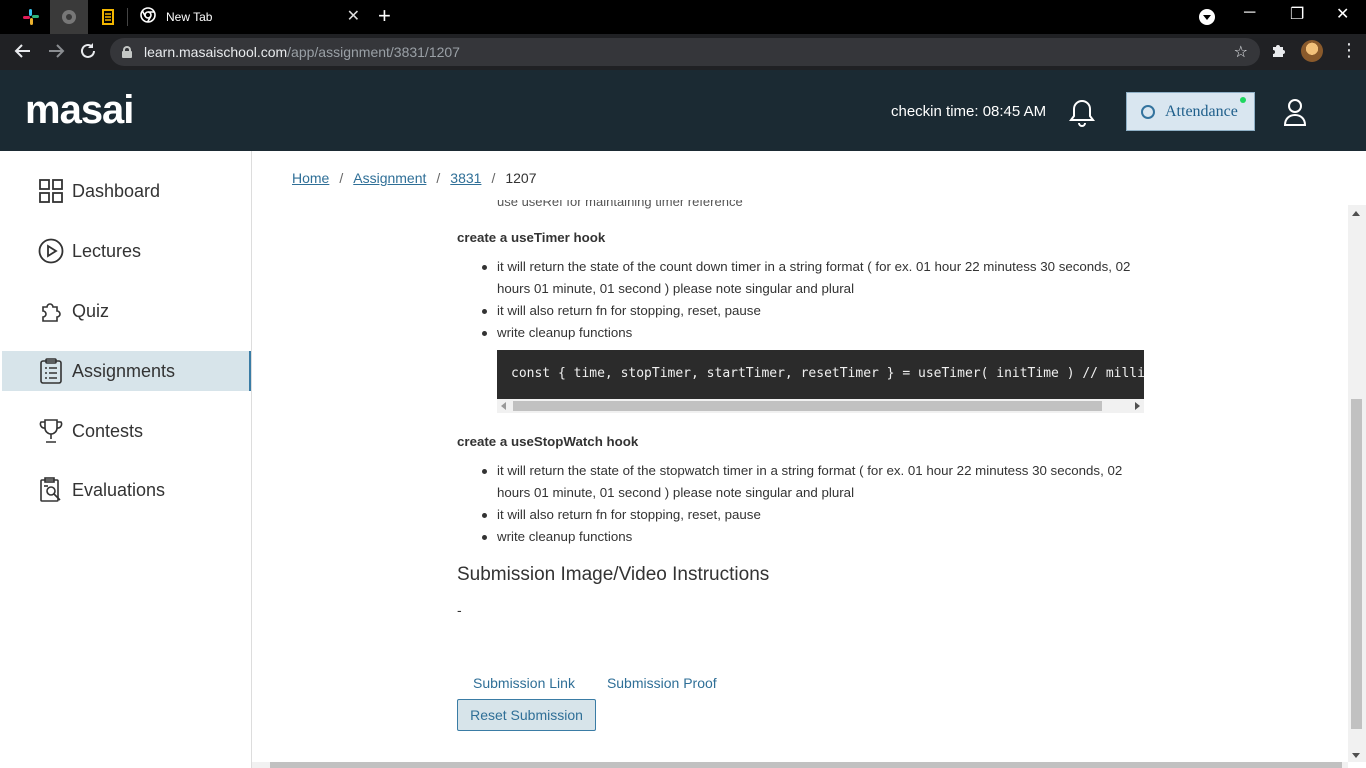  I want to click on globe-tab-icon, so click(69, 17).